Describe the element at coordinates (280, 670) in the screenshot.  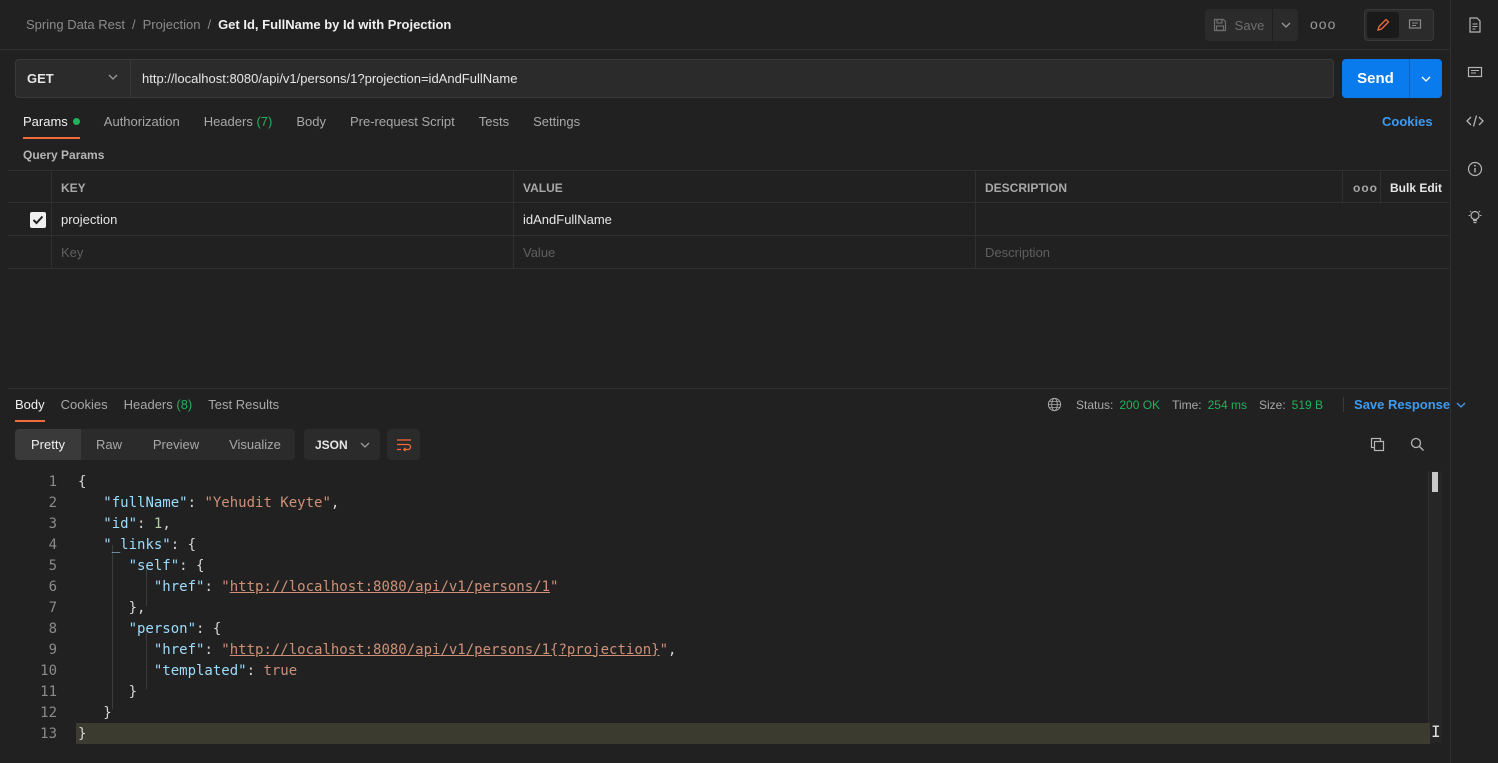
I see `json-boolean: true` at that location.